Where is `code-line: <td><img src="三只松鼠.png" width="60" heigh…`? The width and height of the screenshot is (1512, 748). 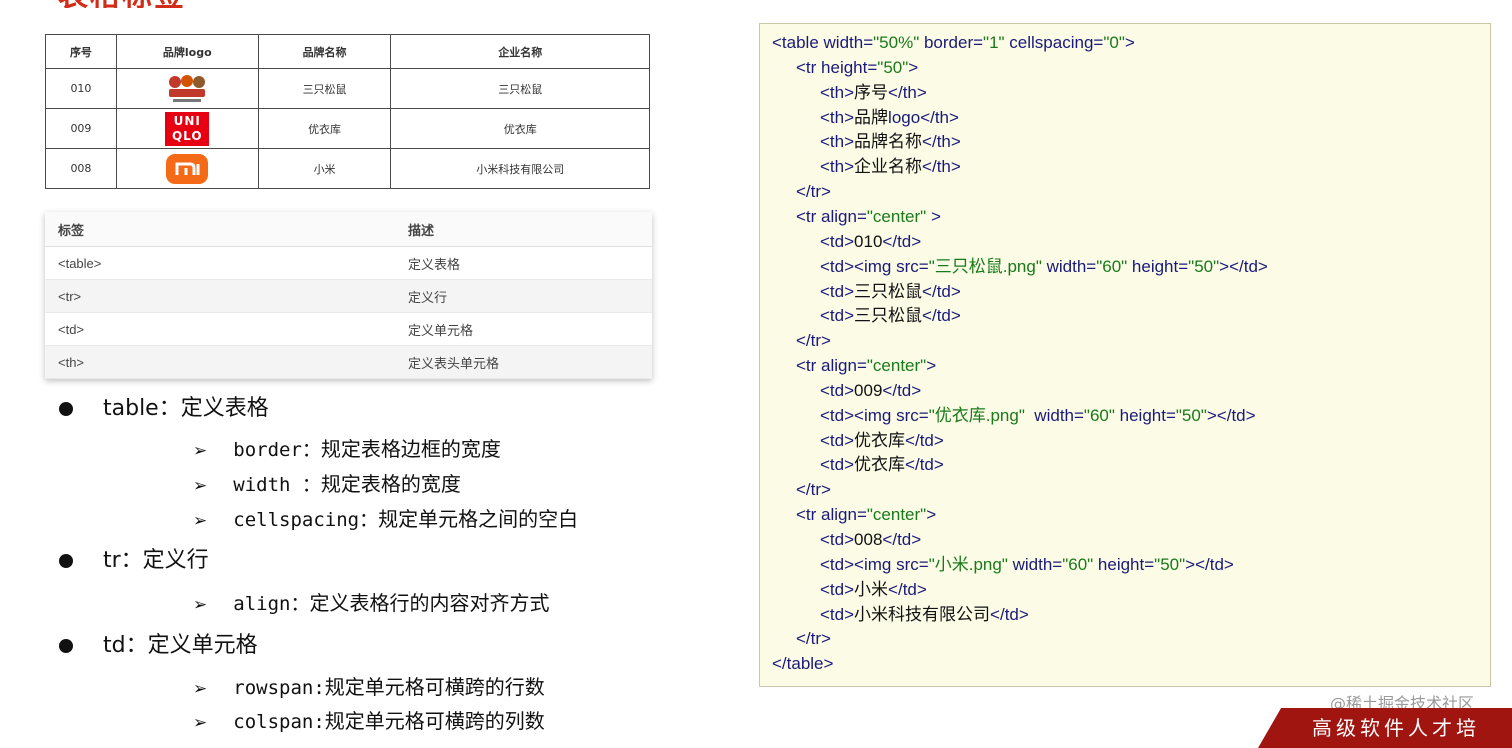 code-line: <td><img src="三只松鼠.png" width="60" heigh… is located at coordinates (1044, 266).